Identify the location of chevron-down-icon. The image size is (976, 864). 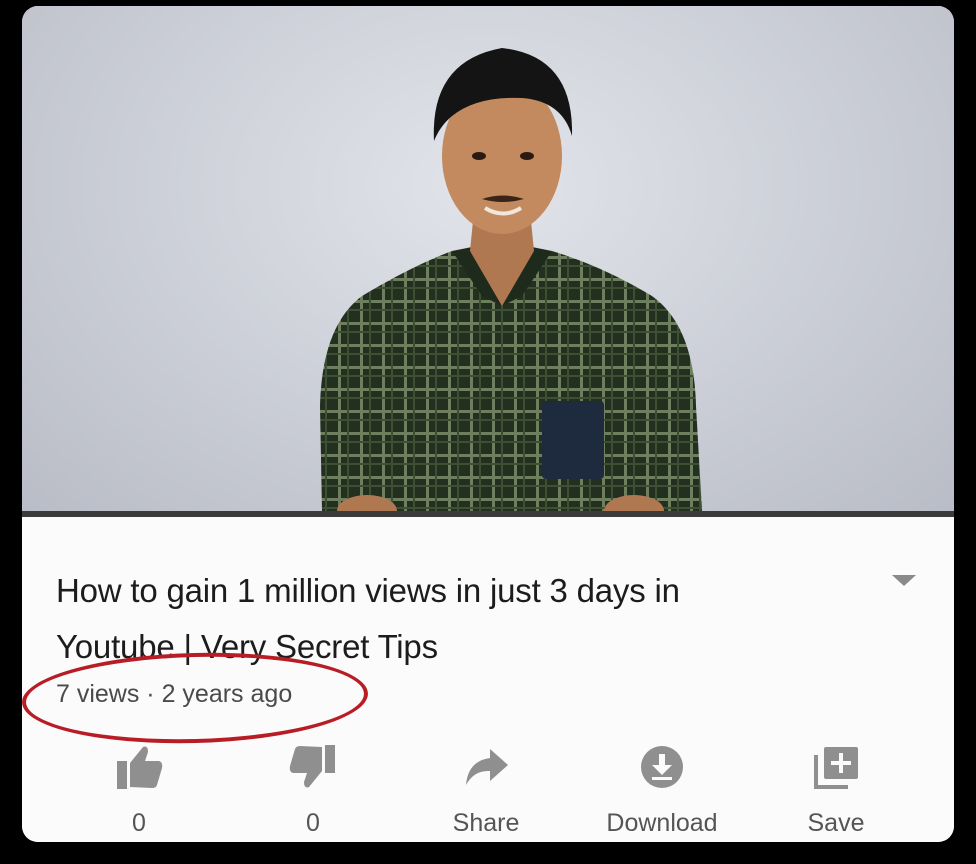
(904, 580).